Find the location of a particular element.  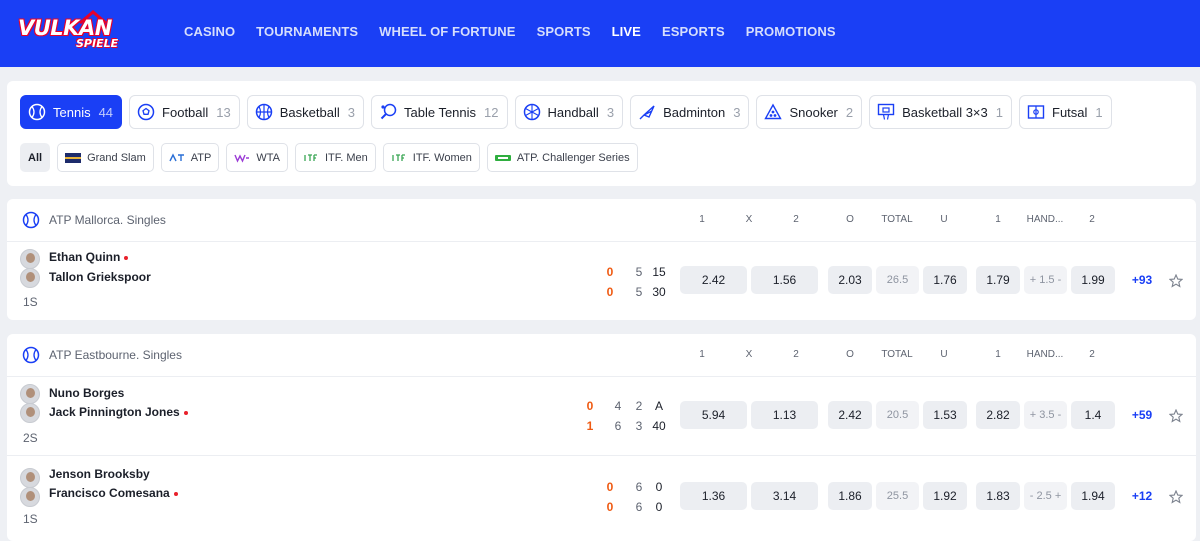

football-icon is located at coordinates (146, 112).